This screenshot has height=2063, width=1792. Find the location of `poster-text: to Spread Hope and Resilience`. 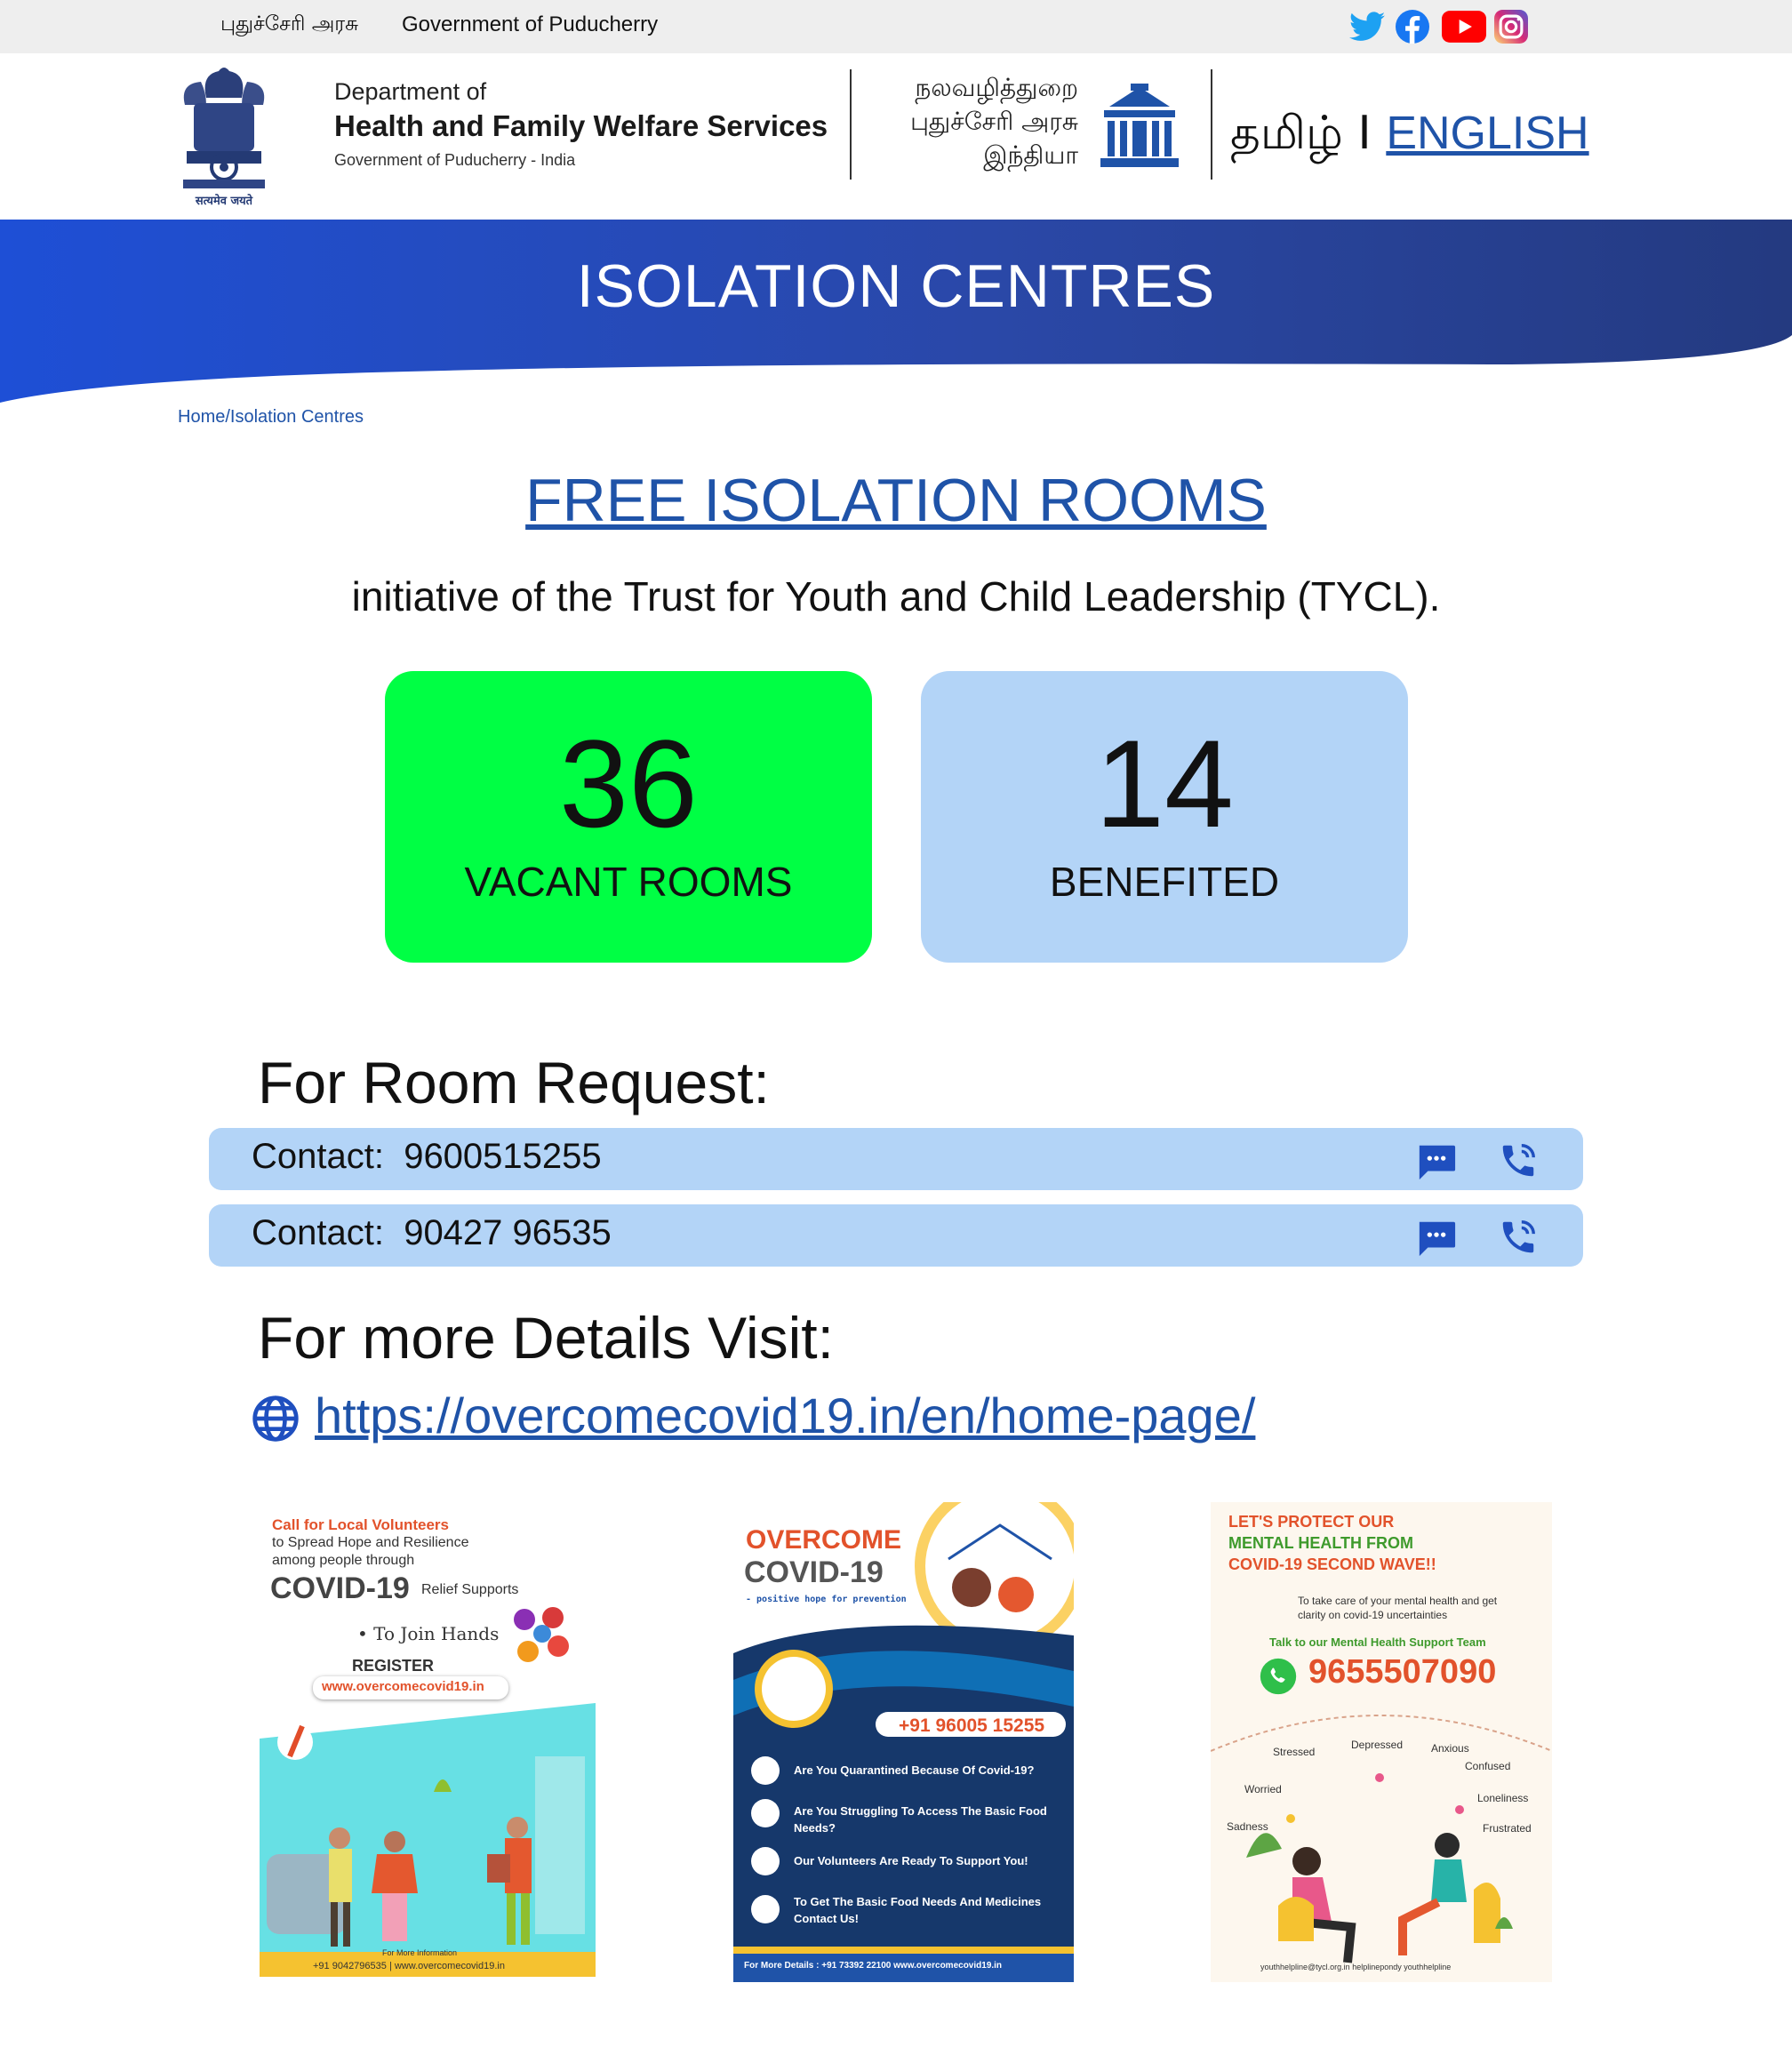

poster-text: to Spread Hope and Resilience is located at coordinates (370, 1542).